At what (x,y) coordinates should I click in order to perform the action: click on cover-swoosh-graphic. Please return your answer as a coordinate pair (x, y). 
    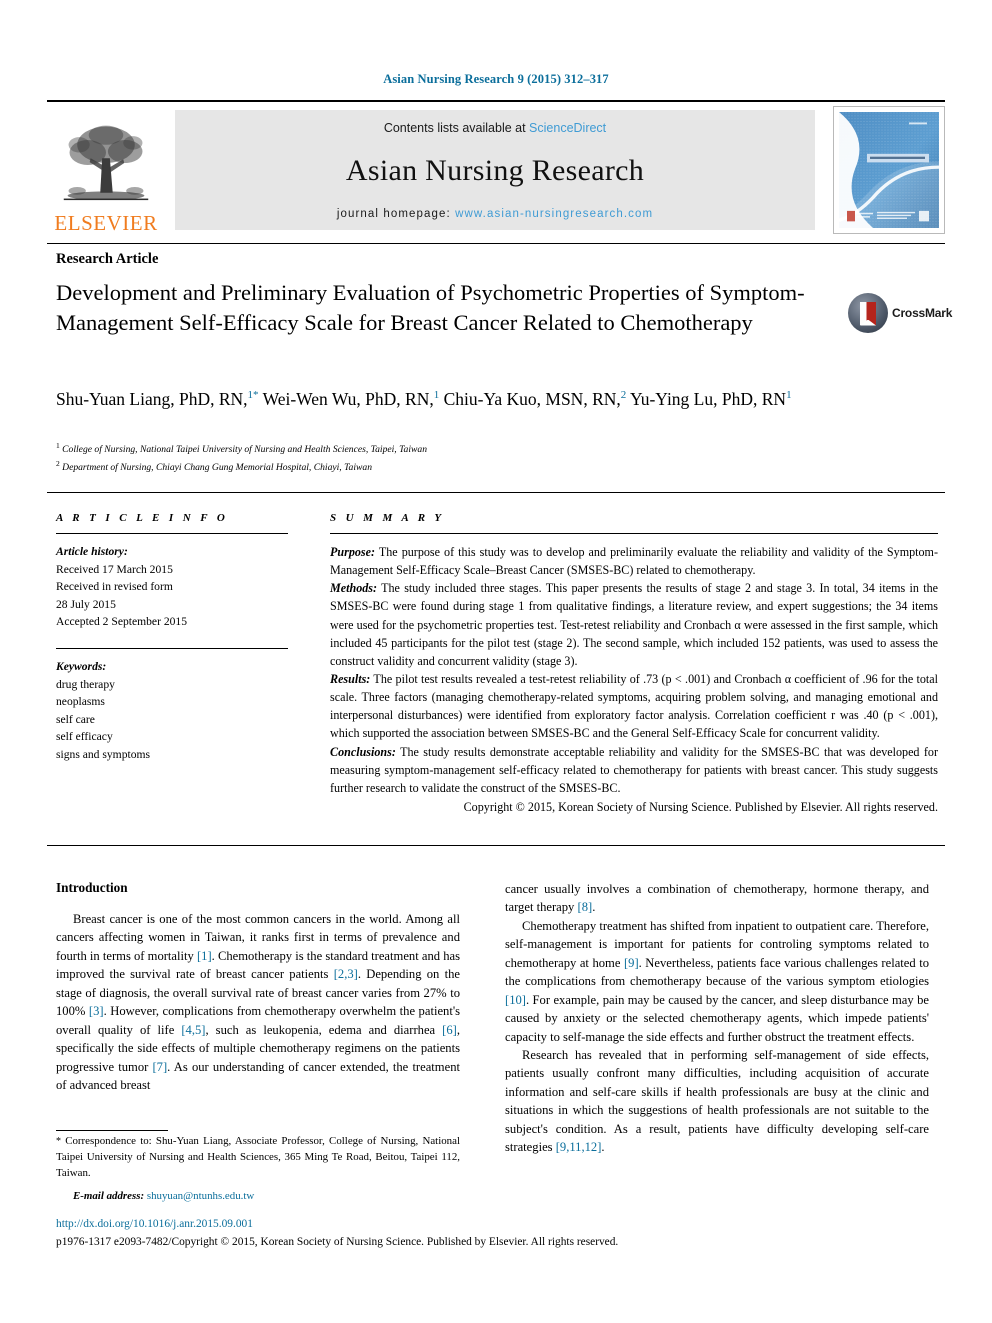
    Looking at the image, I should click on (889, 170).